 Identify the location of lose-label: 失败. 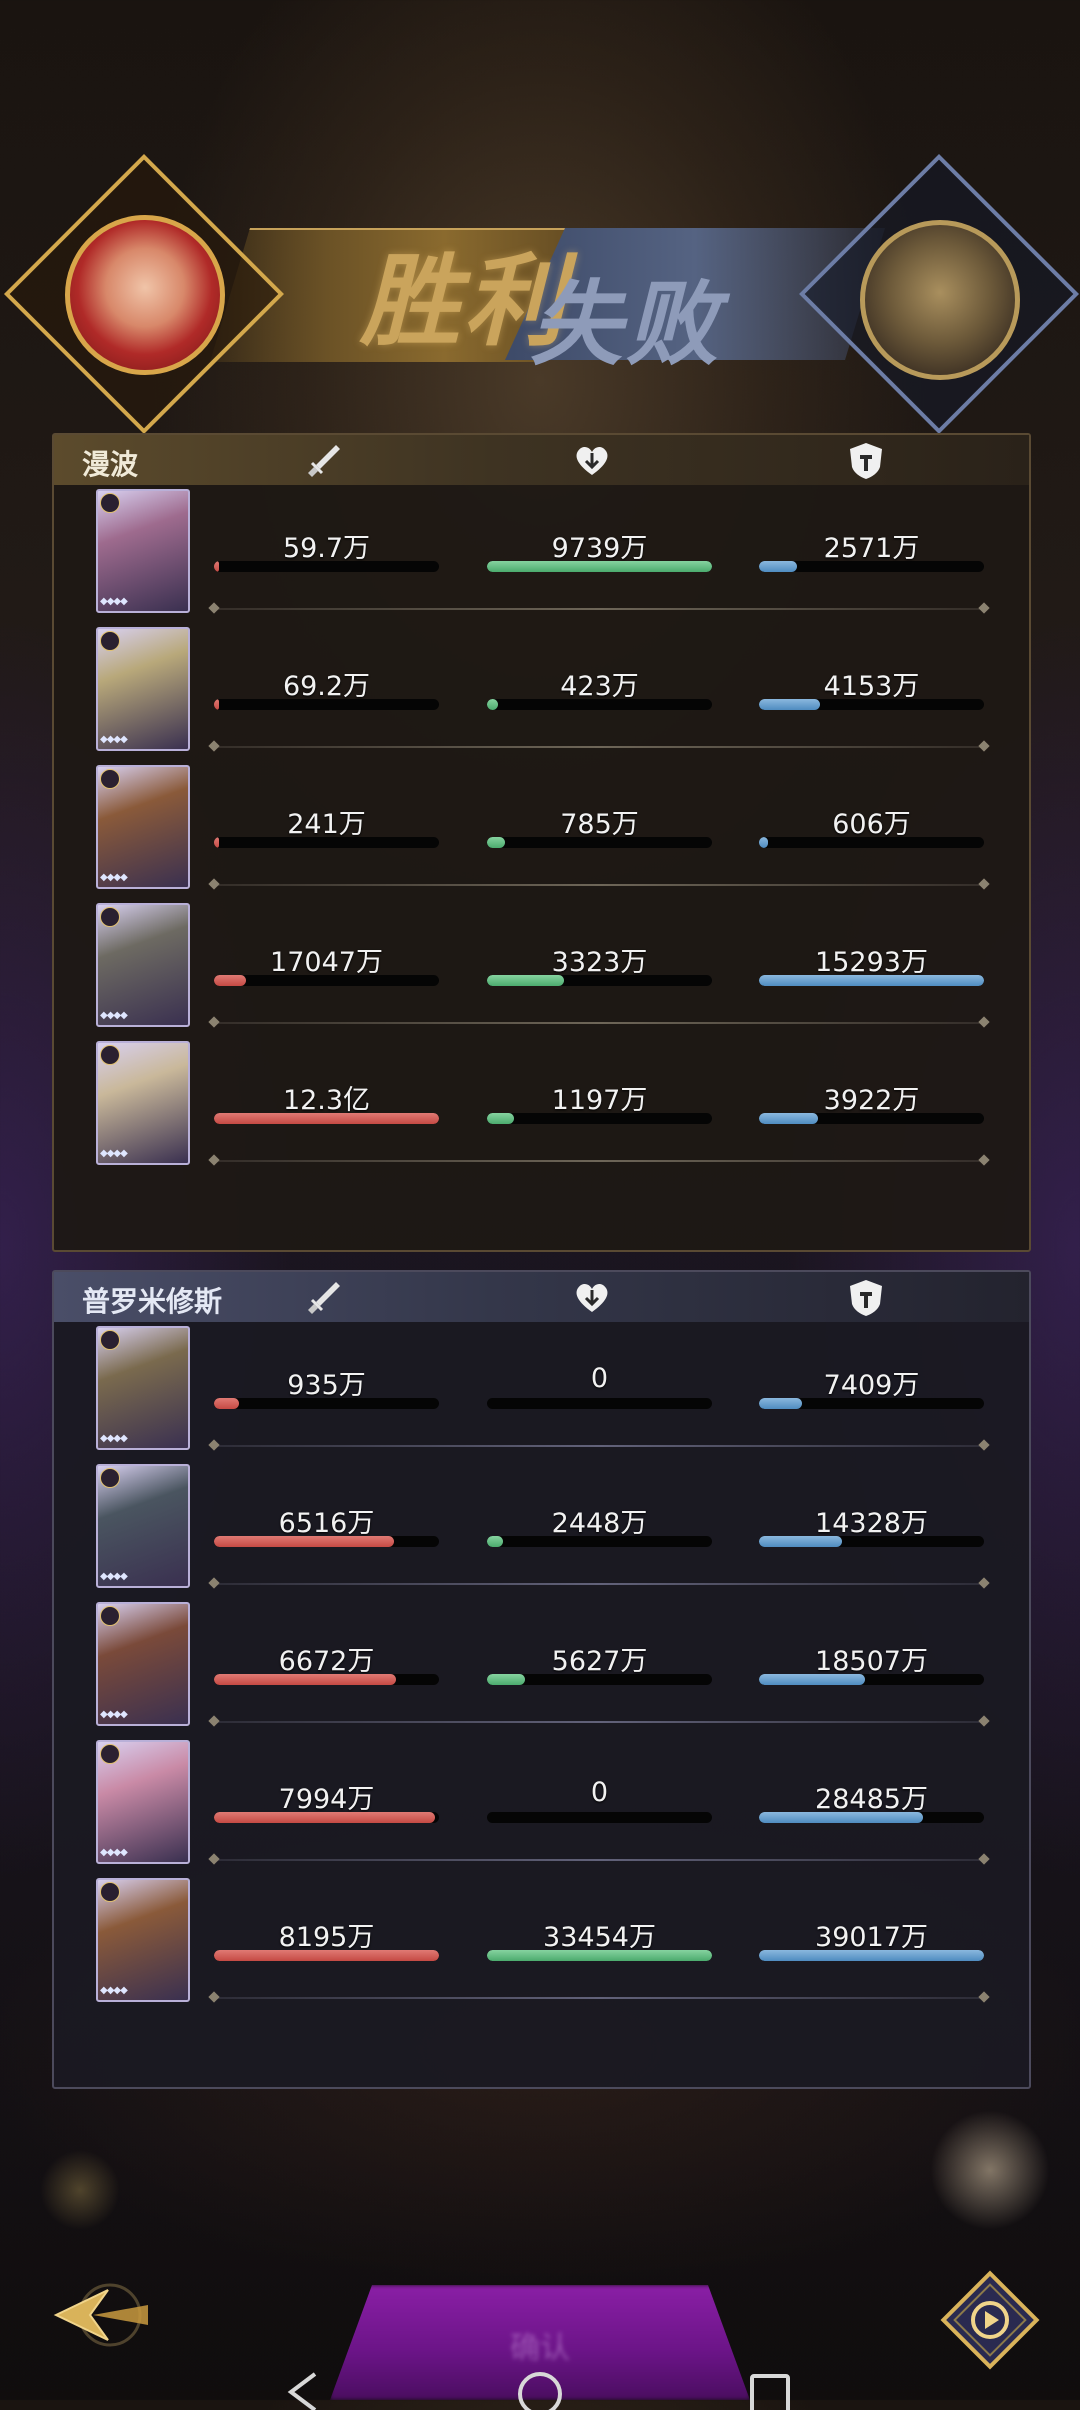
(626, 324).